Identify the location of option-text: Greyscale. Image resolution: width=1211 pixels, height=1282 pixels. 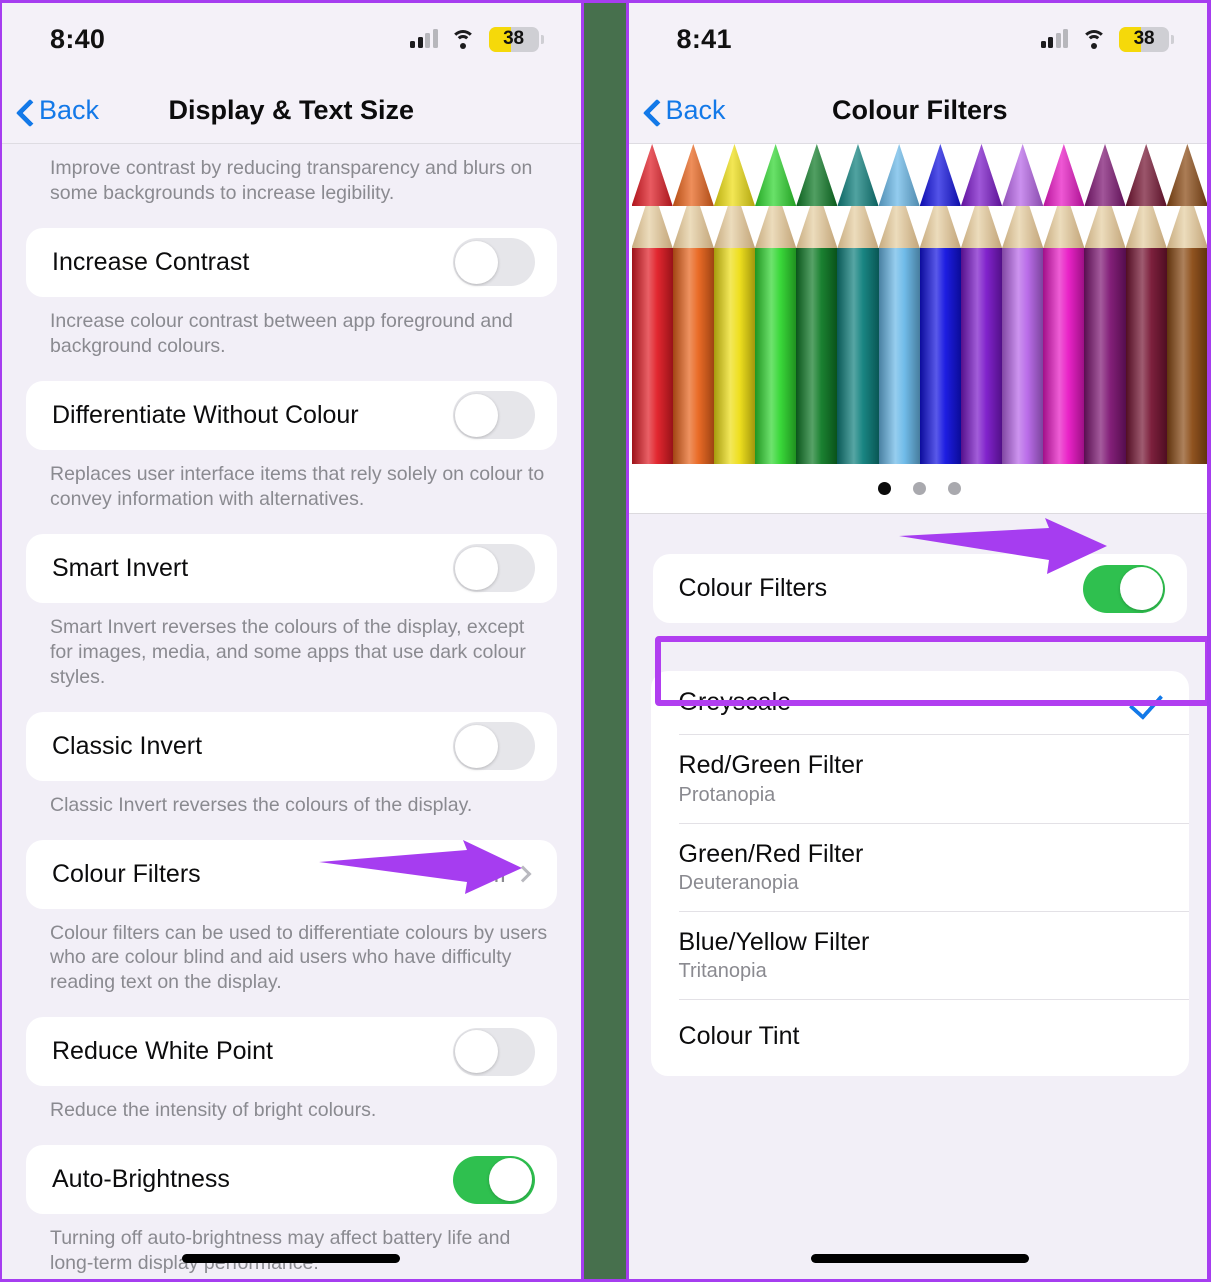
(905, 702).